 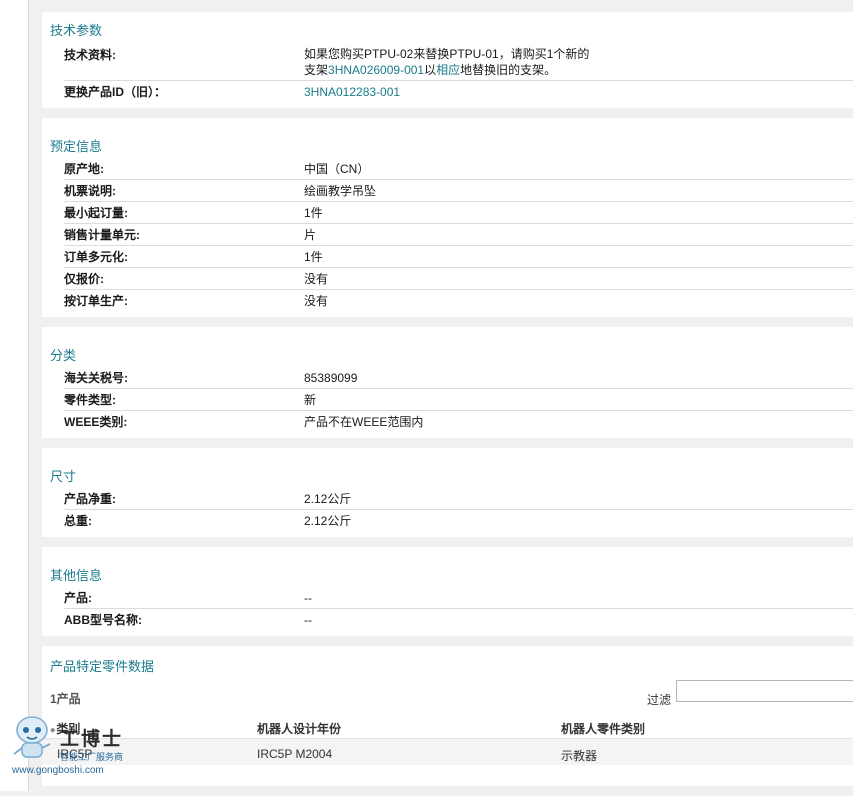 I want to click on other-field-row: 产品: --, so click(x=458, y=598).